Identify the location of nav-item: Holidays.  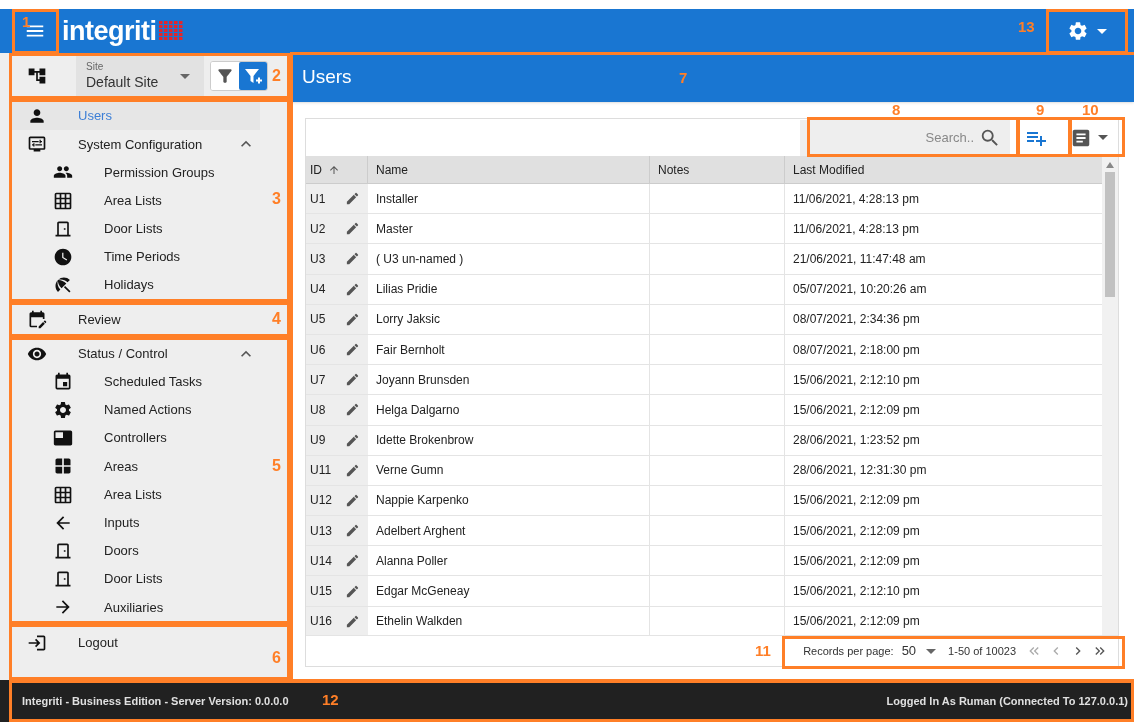
(136, 285).